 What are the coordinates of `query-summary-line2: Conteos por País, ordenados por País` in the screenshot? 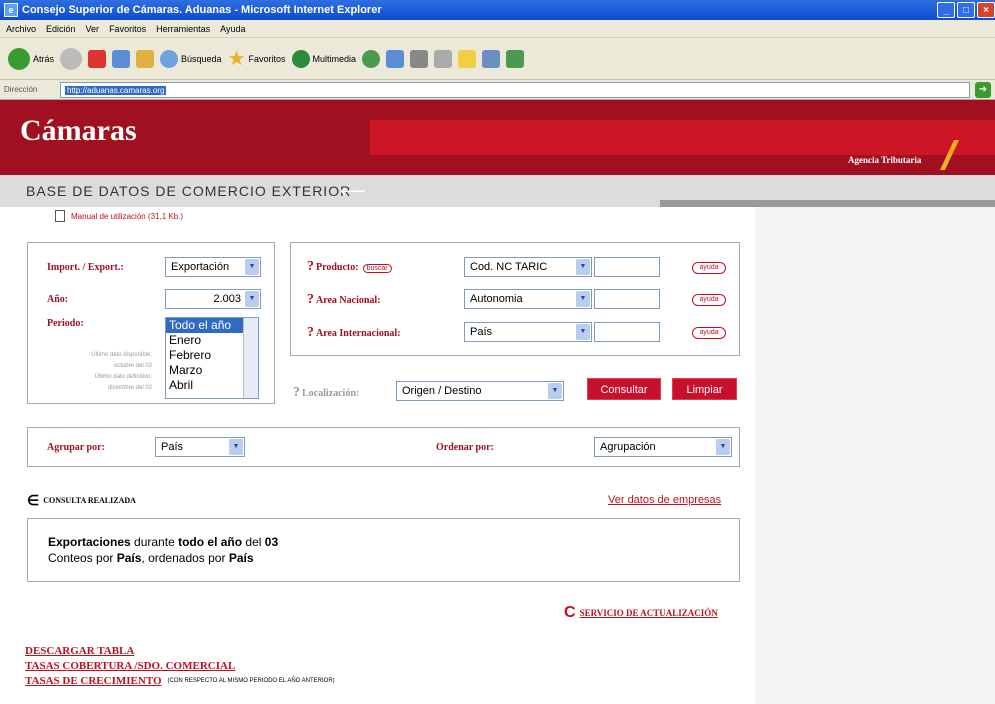 It's located at (151, 558).